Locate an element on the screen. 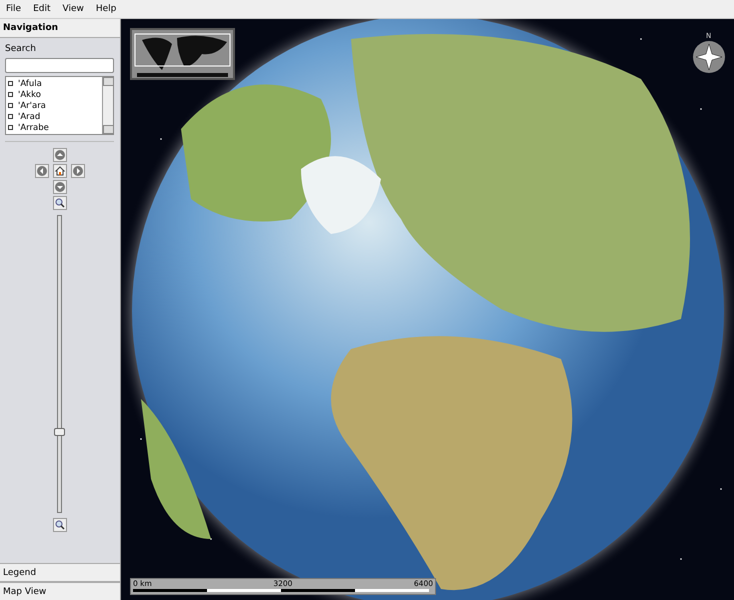 The height and width of the screenshot is (600, 734). menu-item: Help is located at coordinates (106, 9).